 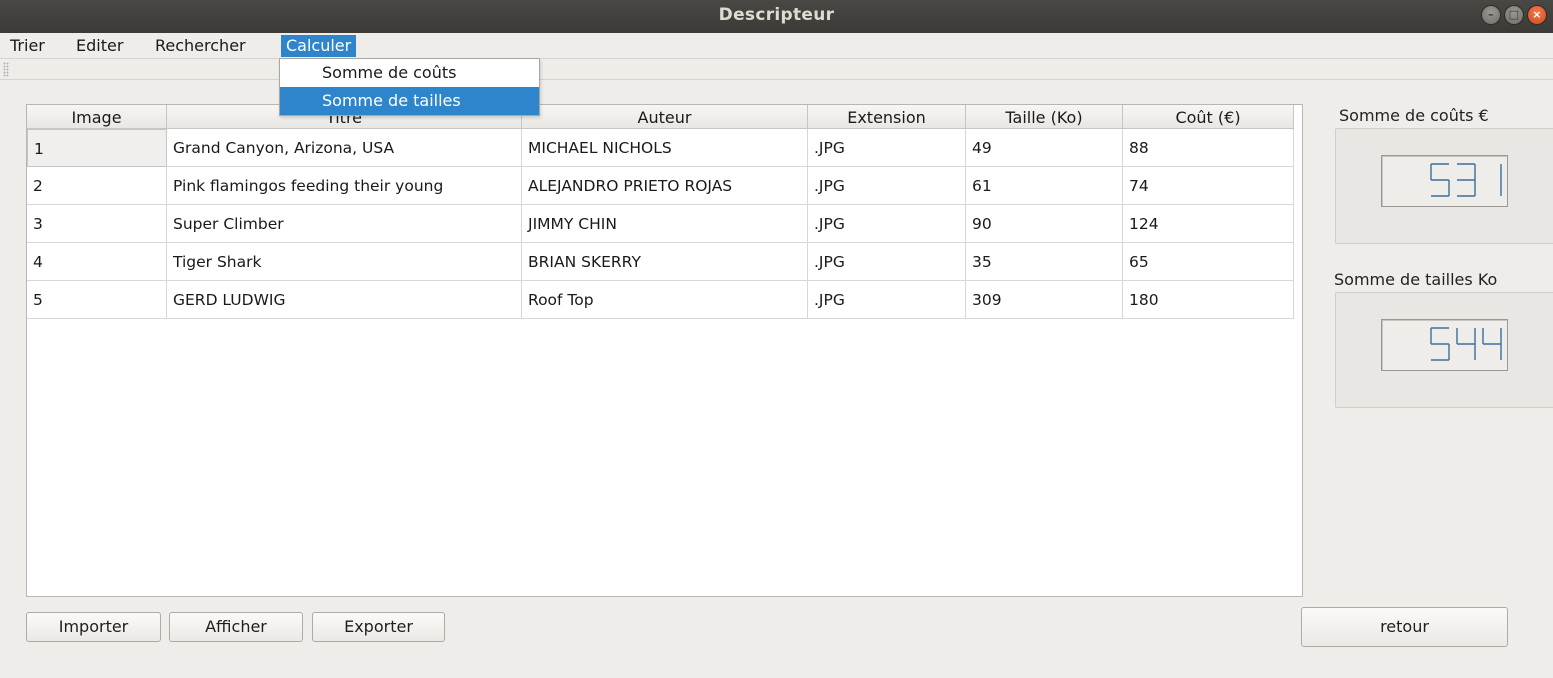 I want to click on window-title: Descripteur, so click(x=776, y=15).